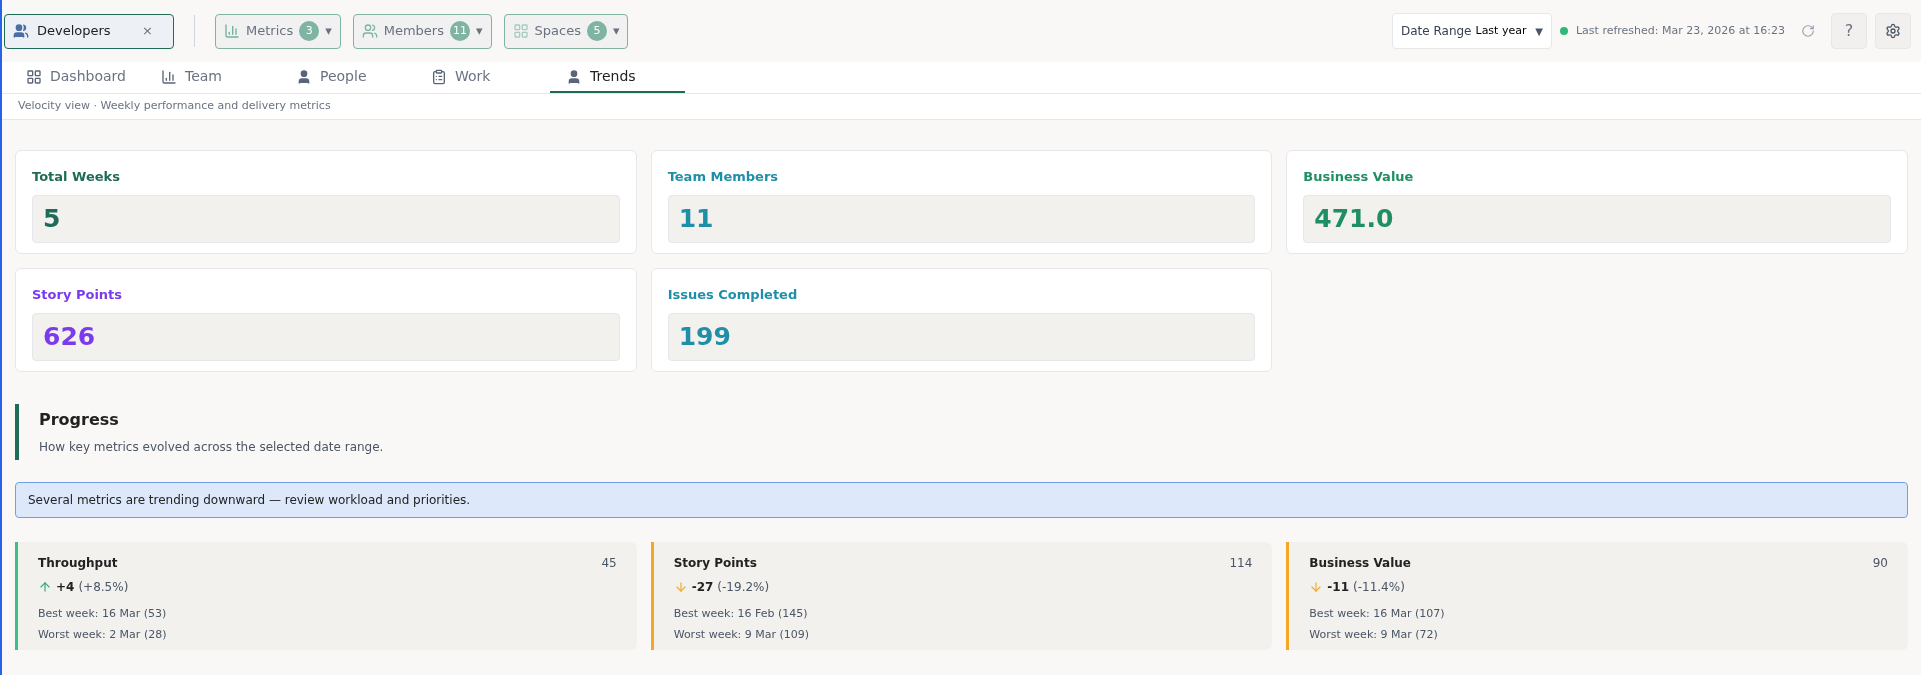 The height and width of the screenshot is (675, 1921). What do you see at coordinates (174, 106) in the screenshot?
I see `page-subtitle: Velocity view · Weekly performance and delivery metrics` at bounding box center [174, 106].